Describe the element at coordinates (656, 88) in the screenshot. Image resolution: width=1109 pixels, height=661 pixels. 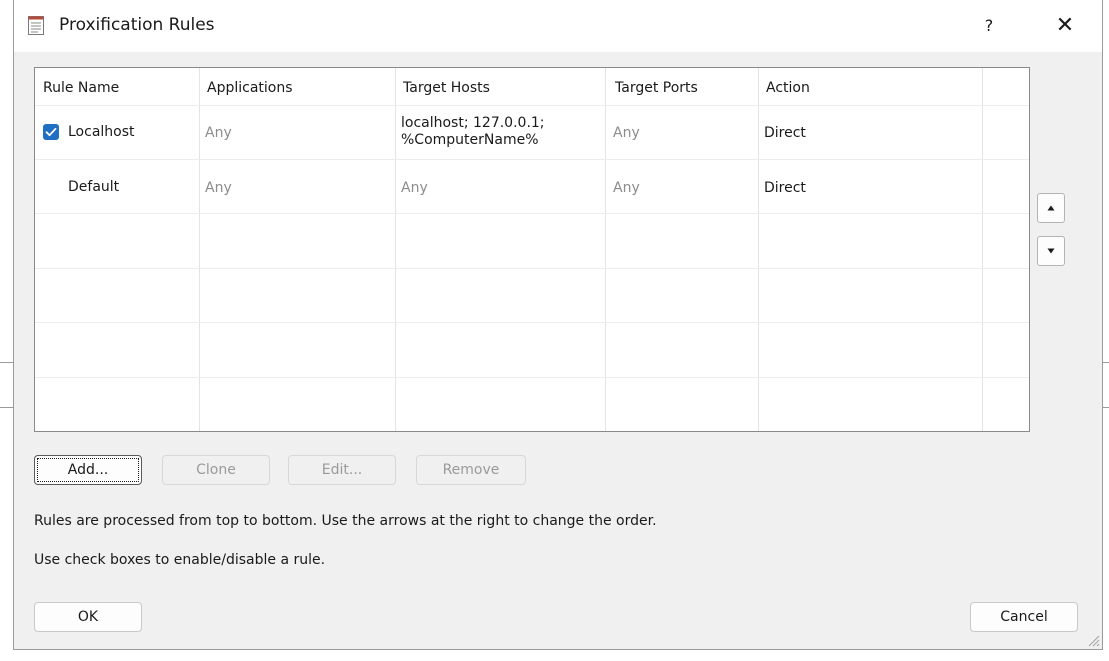
I see `column-header-target-ports: Target Ports` at that location.